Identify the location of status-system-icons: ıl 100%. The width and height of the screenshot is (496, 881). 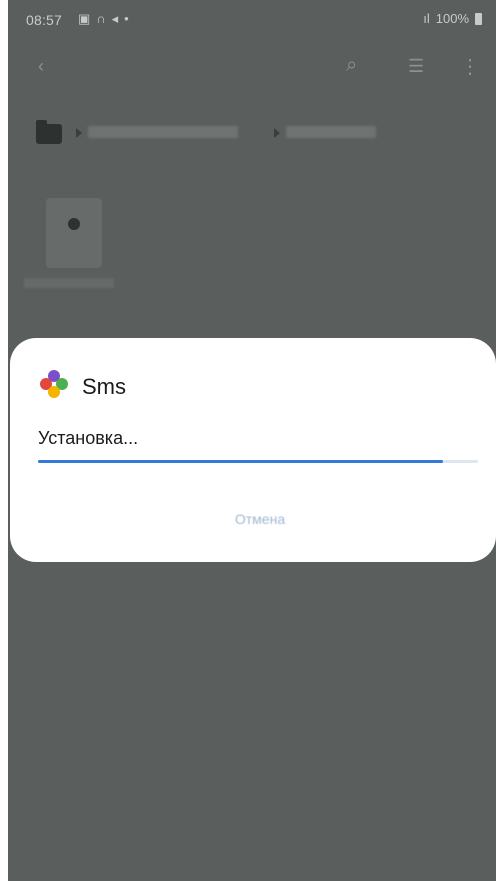
(452, 18).